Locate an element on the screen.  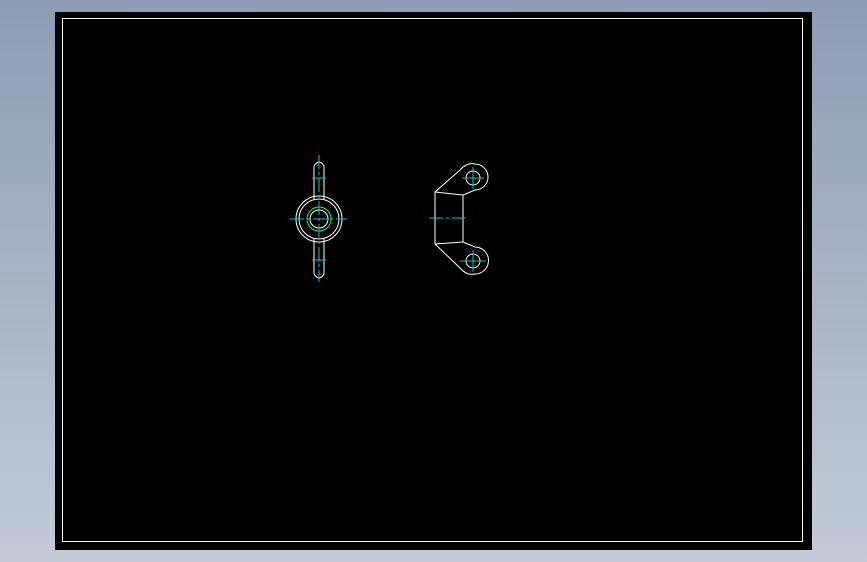
side-view is located at coordinates (459, 219).